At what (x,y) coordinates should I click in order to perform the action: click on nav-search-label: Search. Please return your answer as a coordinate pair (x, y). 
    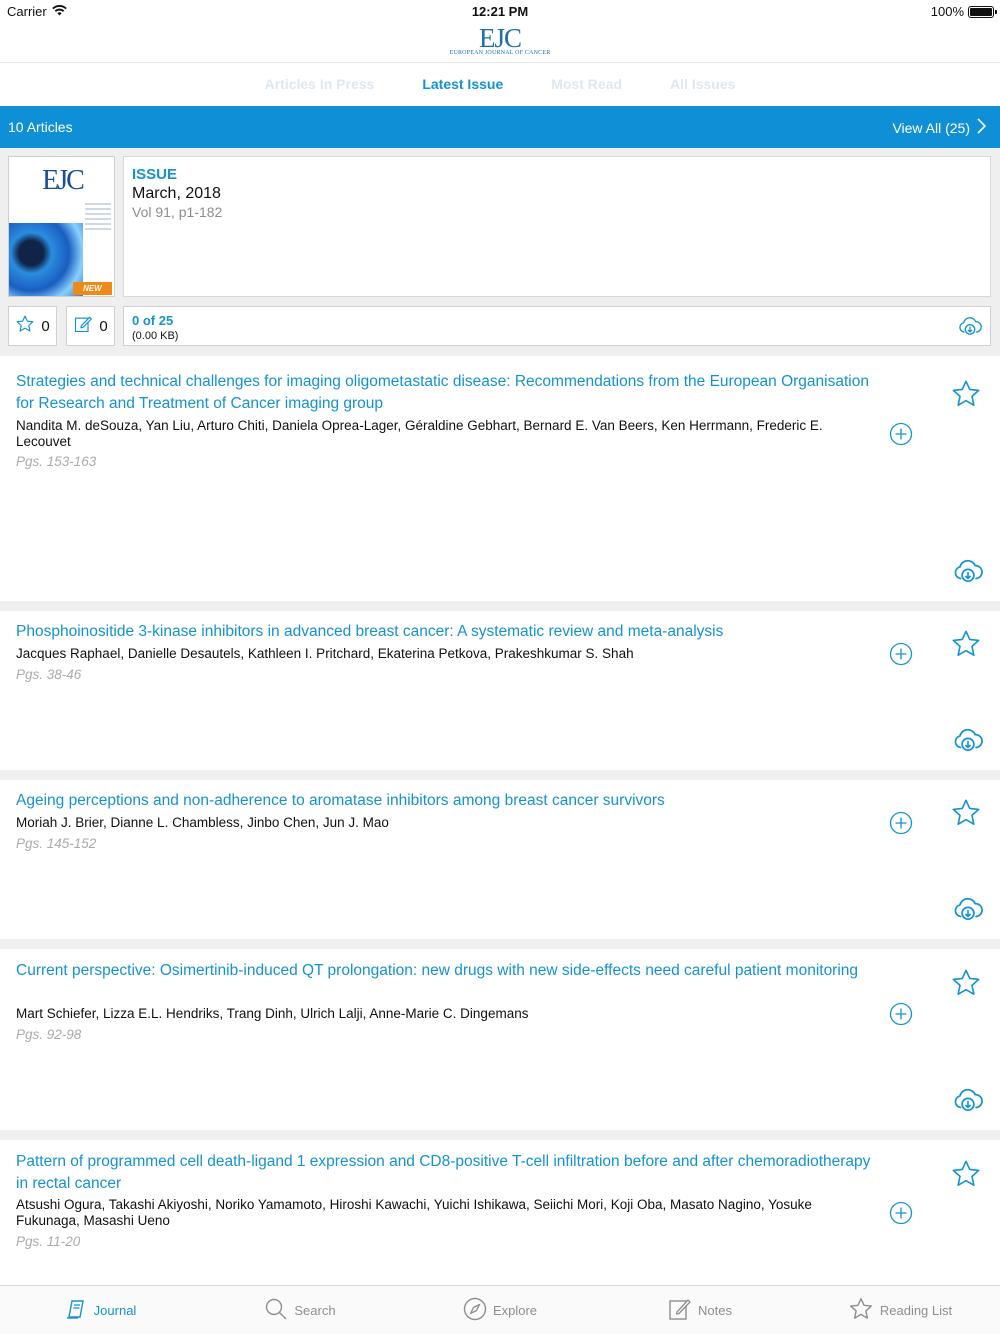
    Looking at the image, I should click on (315, 1310).